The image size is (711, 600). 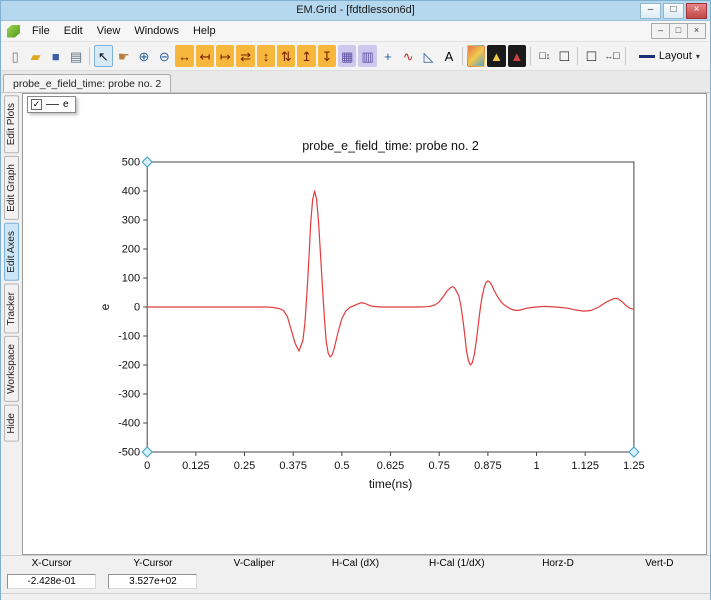 What do you see at coordinates (11, 369) in the screenshot?
I see `sidebar-tab-workspace: Workspace` at bounding box center [11, 369].